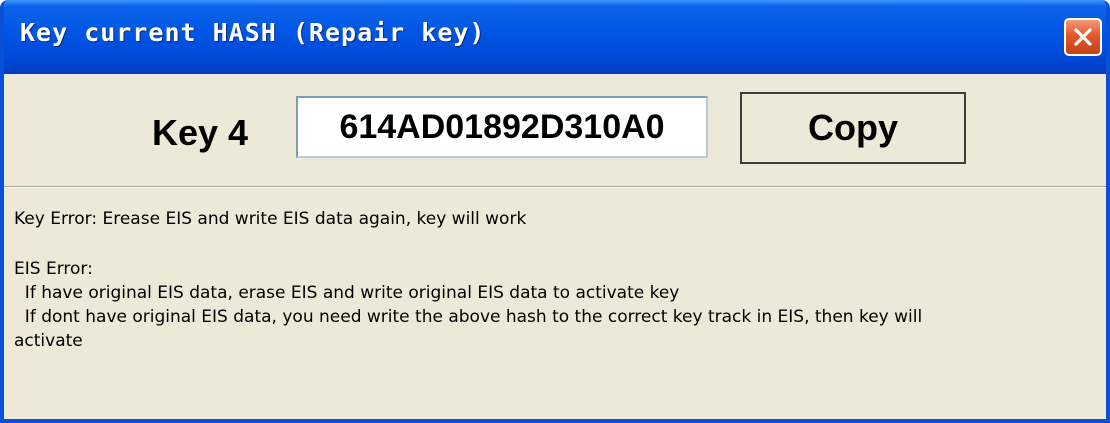  I want to click on copy-button: Copy, so click(853, 128).